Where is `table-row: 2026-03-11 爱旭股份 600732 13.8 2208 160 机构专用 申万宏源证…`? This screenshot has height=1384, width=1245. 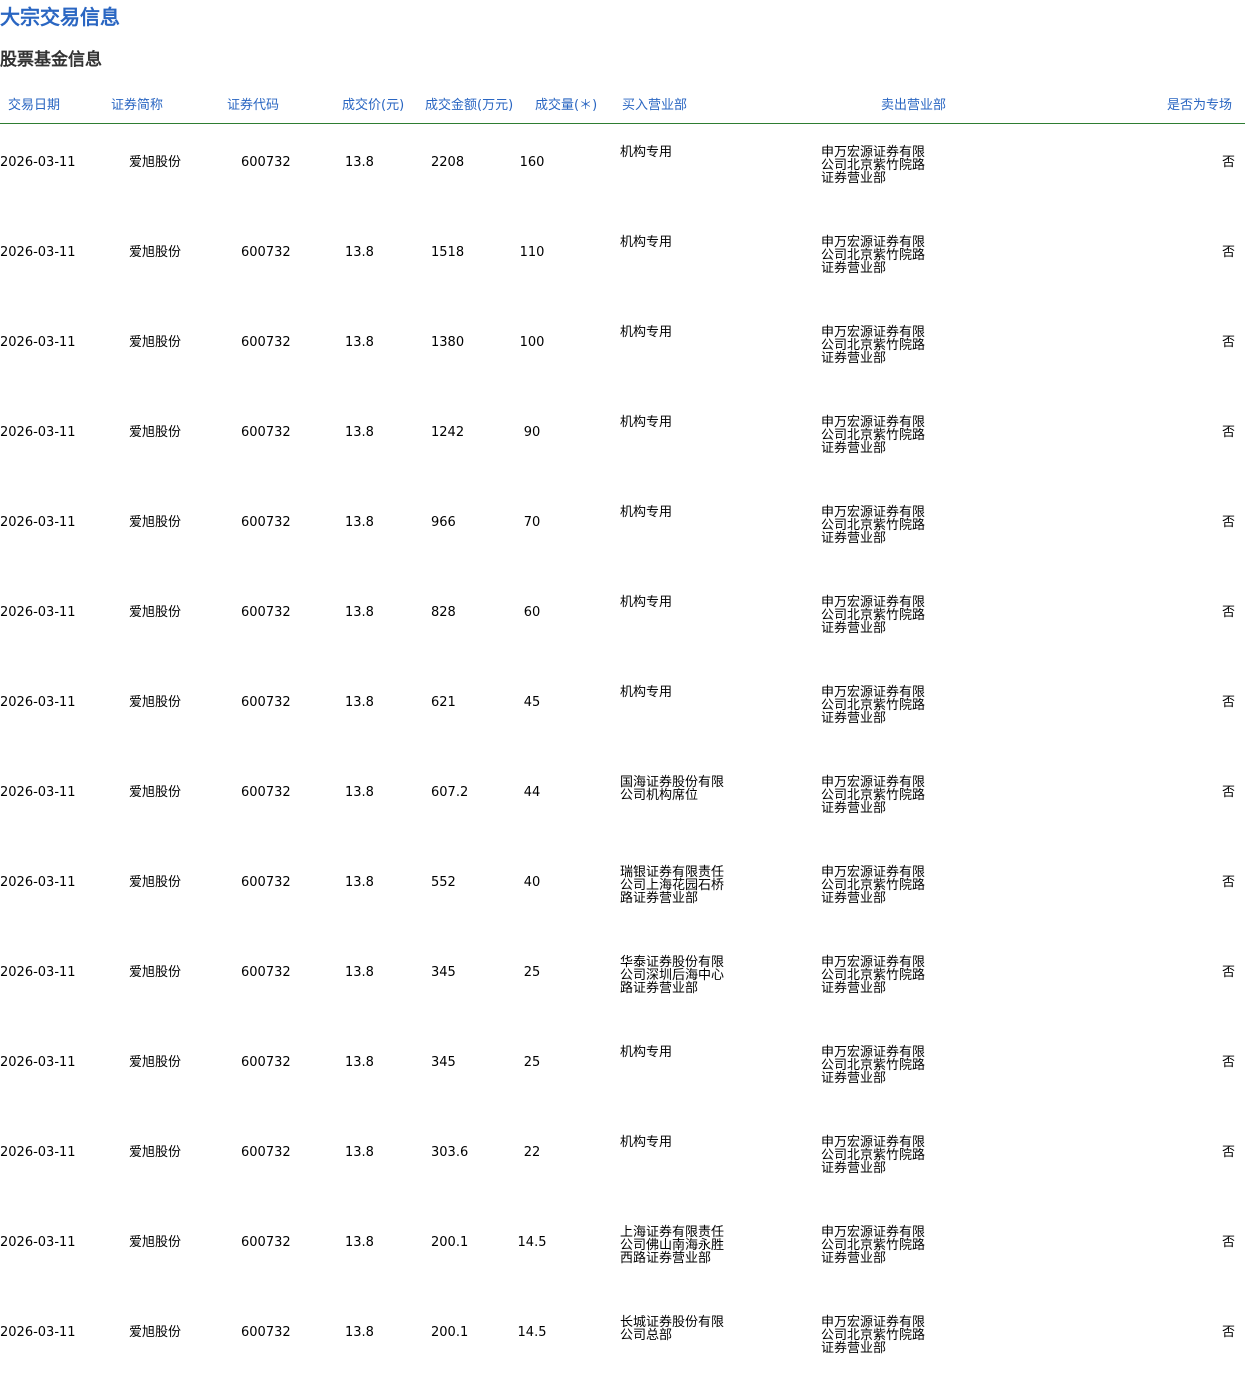 table-row: 2026-03-11 爱旭股份 600732 13.8 2208 160 机构专用 申万宏源证… is located at coordinates (622, 163).